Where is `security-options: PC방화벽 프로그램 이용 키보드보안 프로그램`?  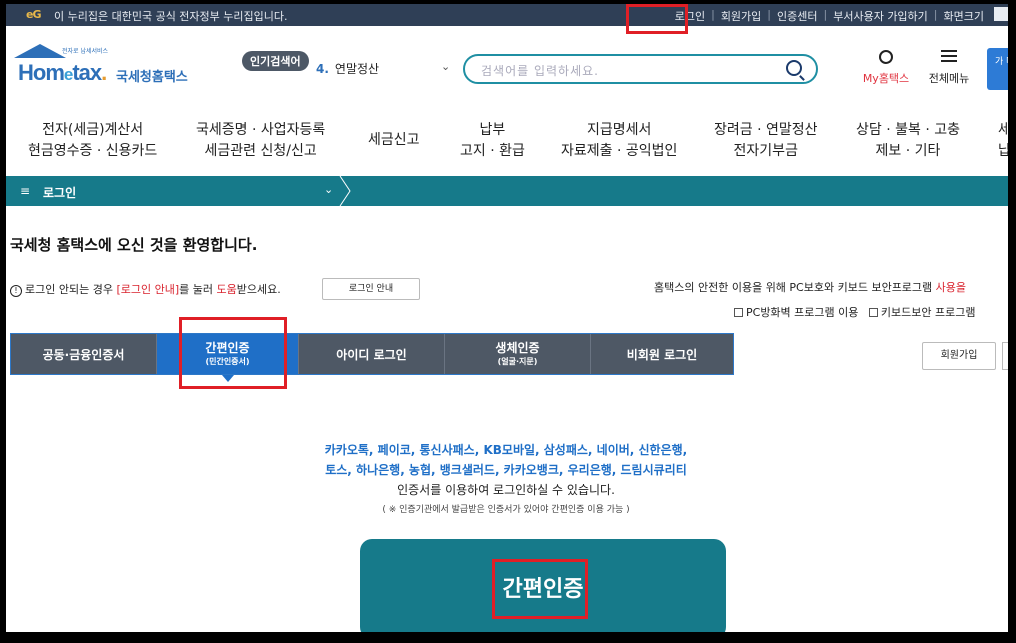 security-options: PC방화벽 프로그램 이용 키보드보안 프로그램 is located at coordinates (854, 312).